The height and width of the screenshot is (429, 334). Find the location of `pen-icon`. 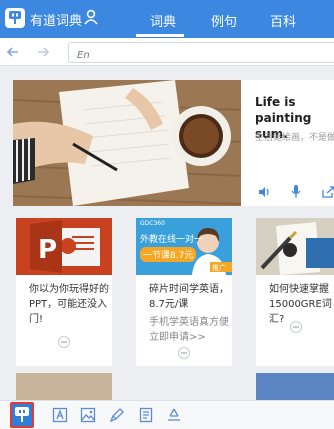

pen-icon is located at coordinates (117, 417).